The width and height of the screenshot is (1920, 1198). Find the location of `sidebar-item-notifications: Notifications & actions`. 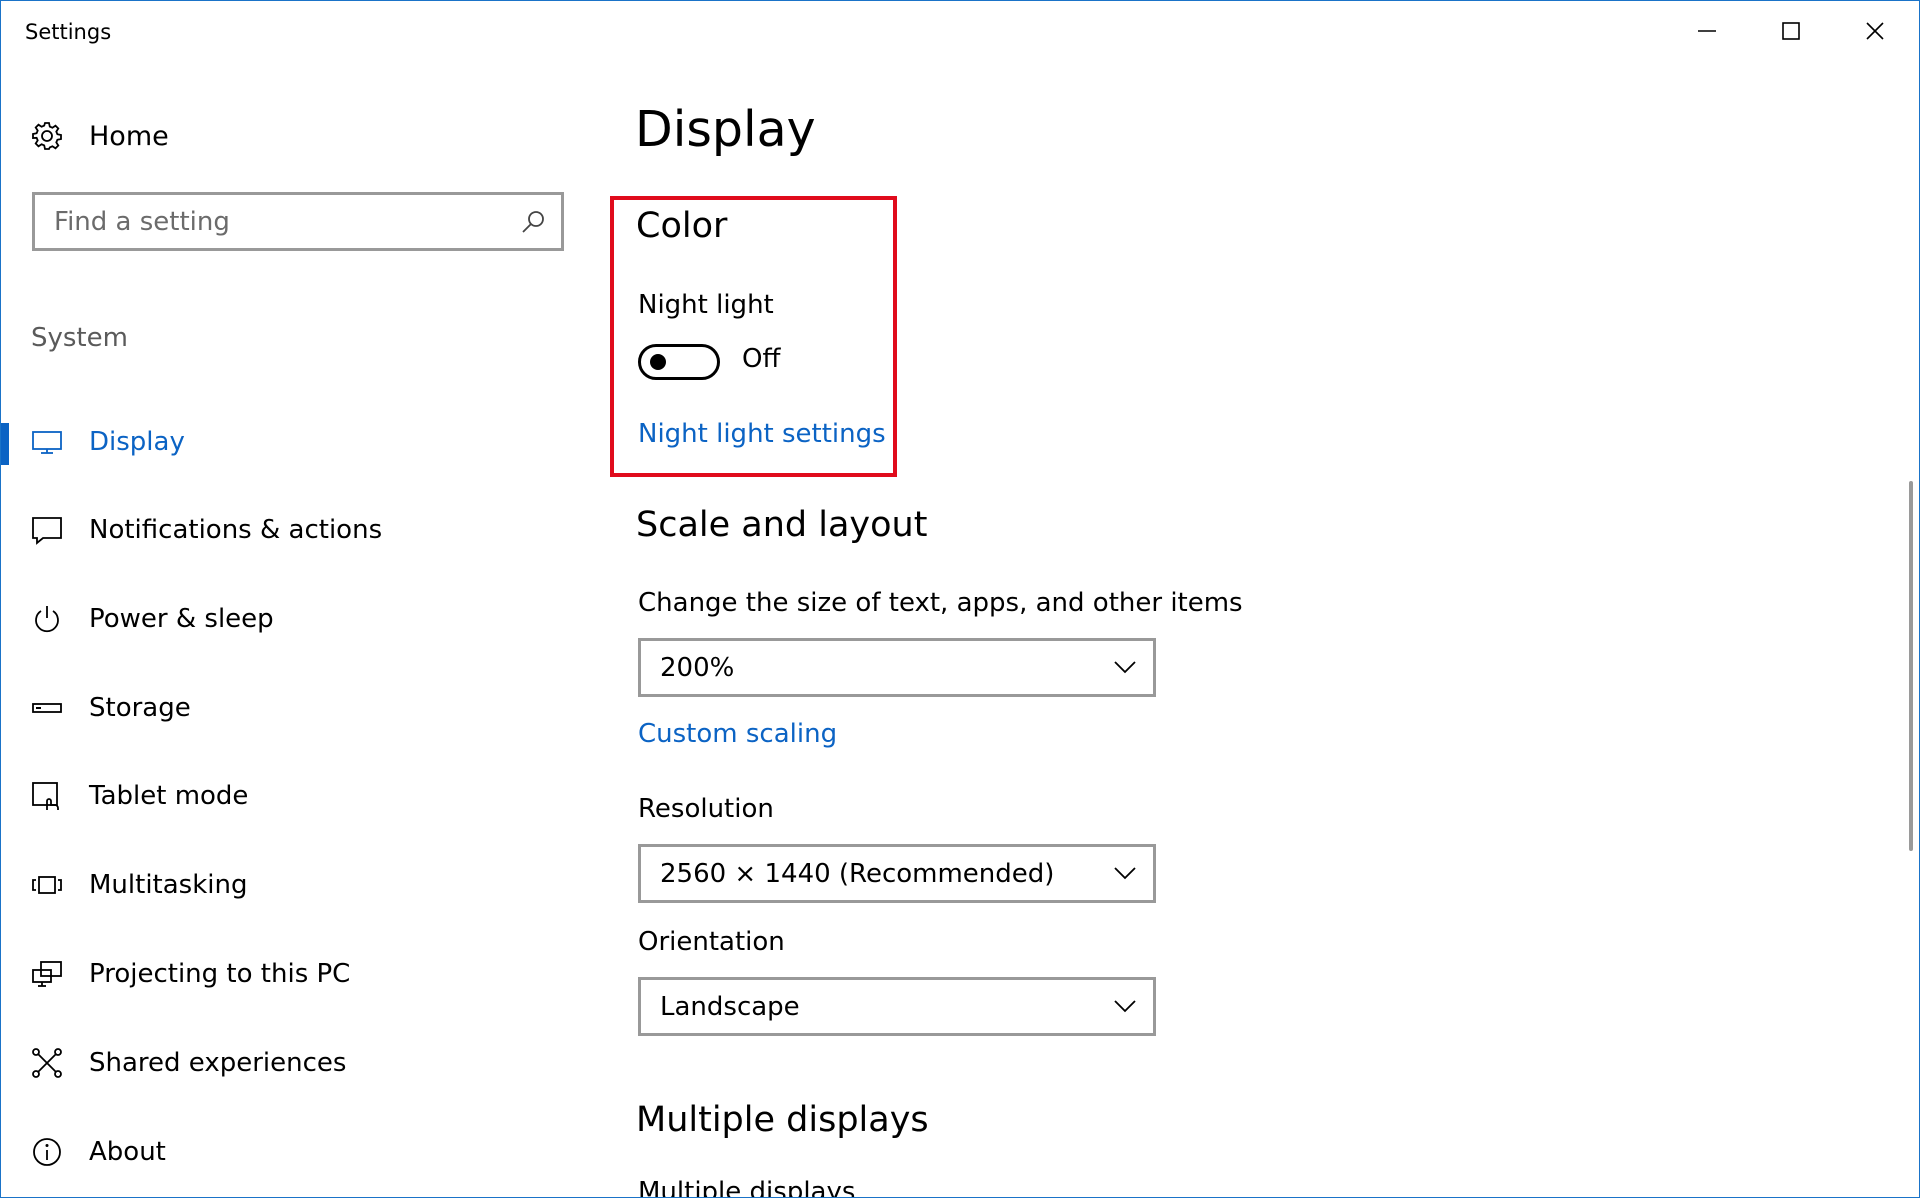

sidebar-item-notifications: Notifications & actions is located at coordinates (296, 530).